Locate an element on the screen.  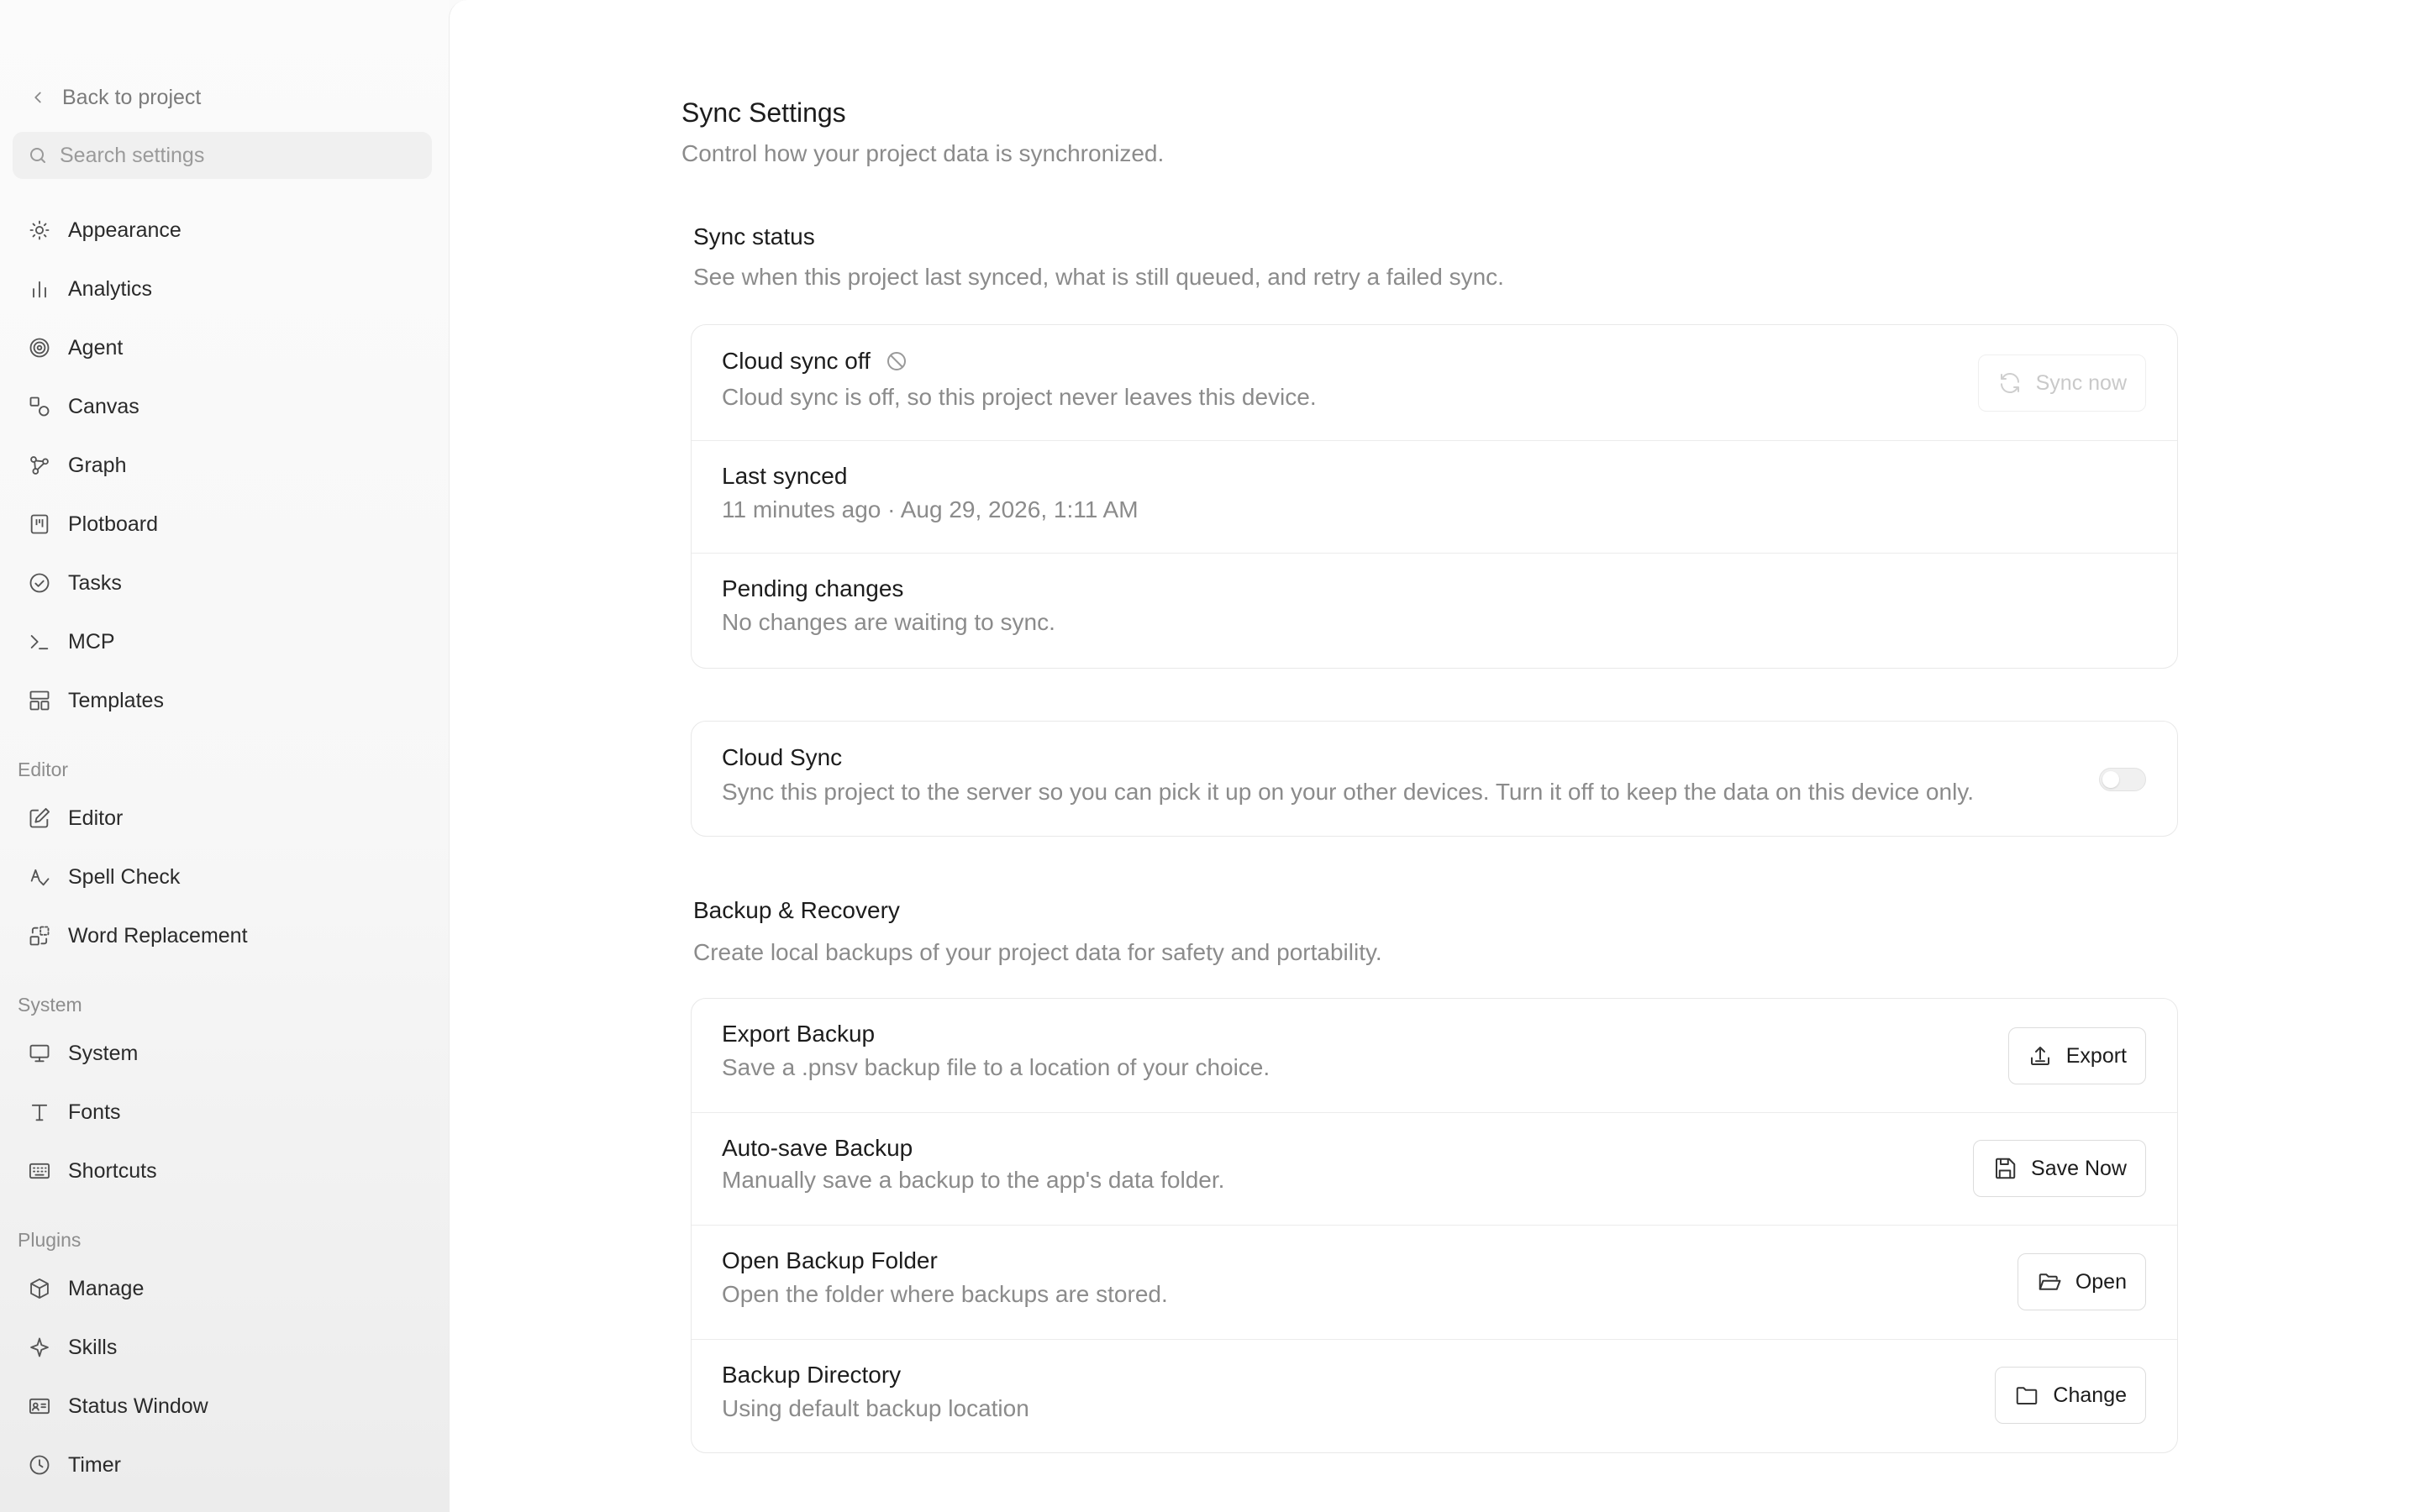
export-label: Export is located at coordinates (2096, 1055).